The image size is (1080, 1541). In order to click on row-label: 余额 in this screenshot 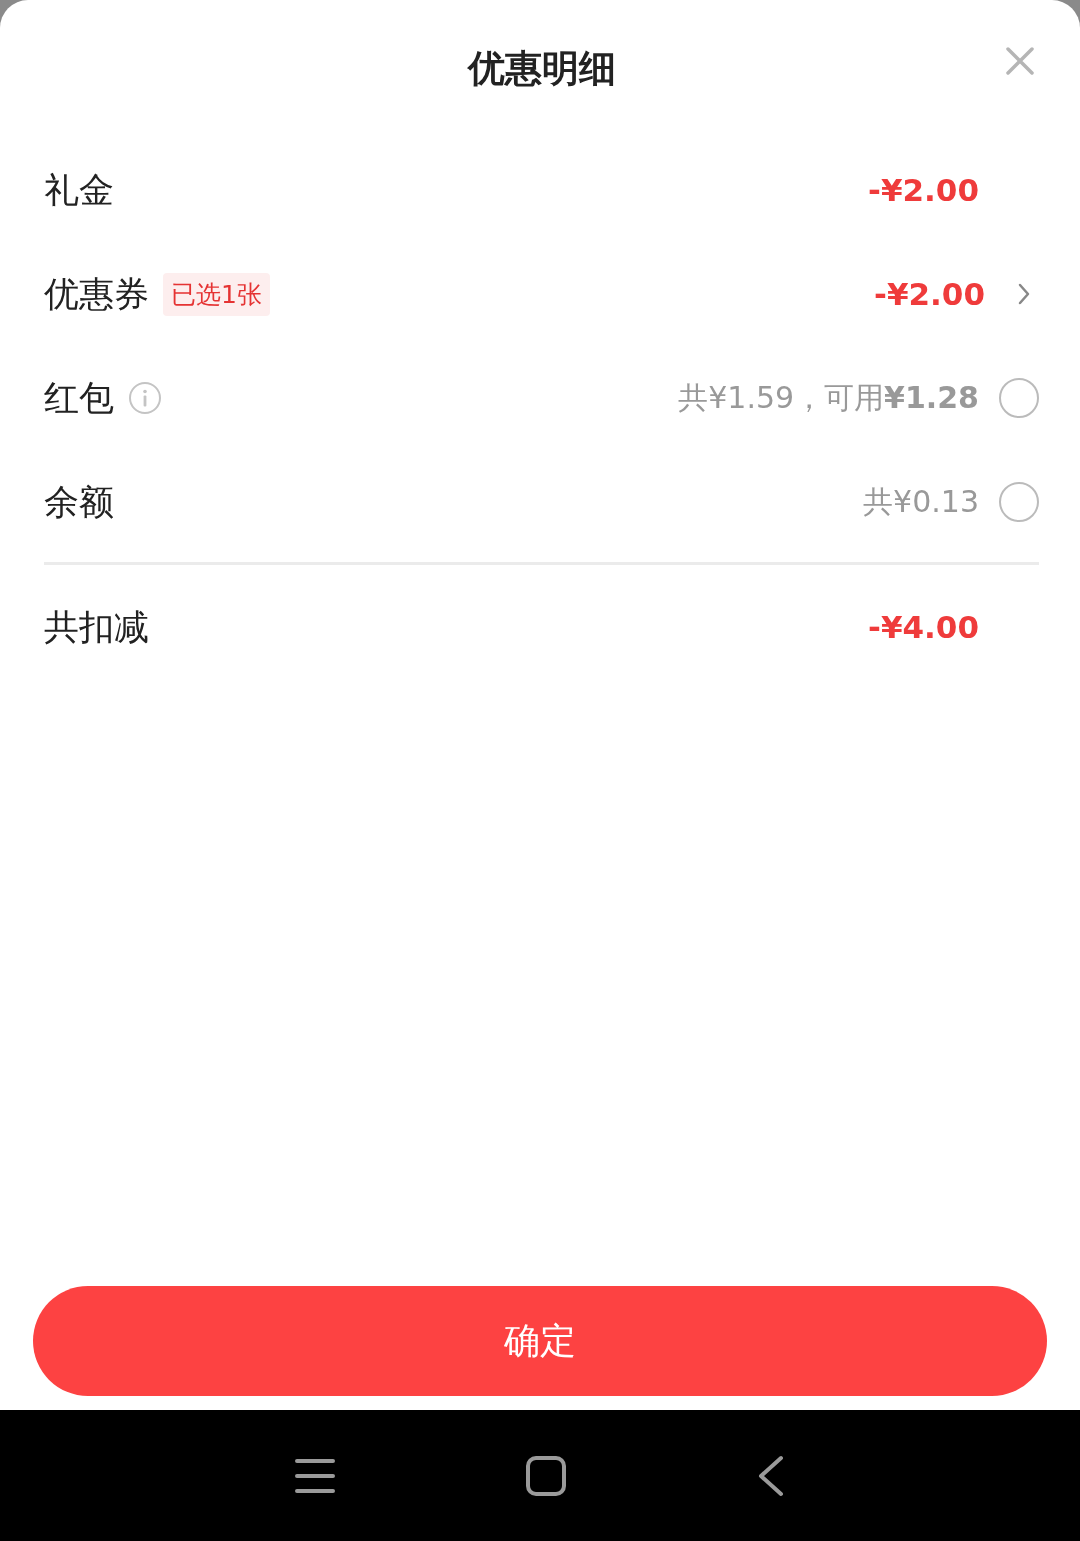, I will do `click(79, 502)`.